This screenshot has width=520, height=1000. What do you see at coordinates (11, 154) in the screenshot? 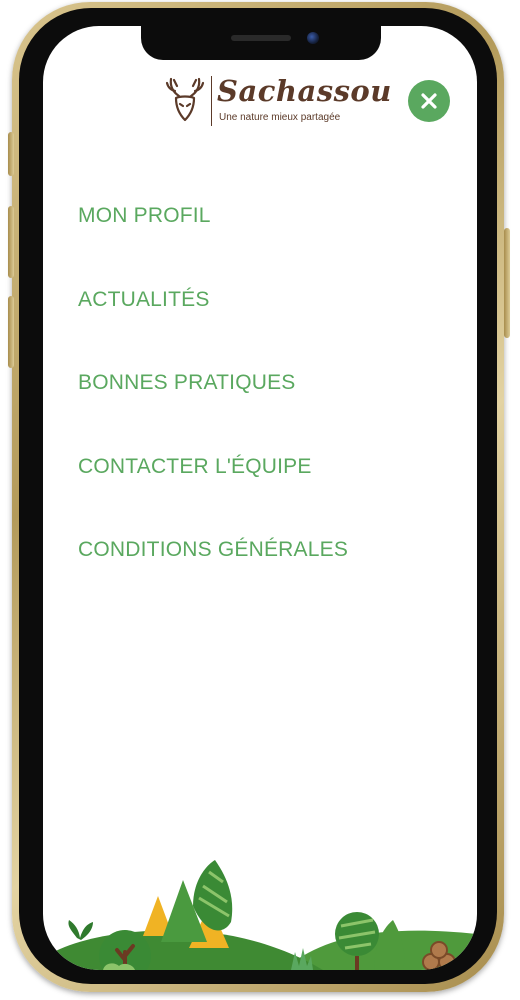
I see `phone-side-button` at bounding box center [11, 154].